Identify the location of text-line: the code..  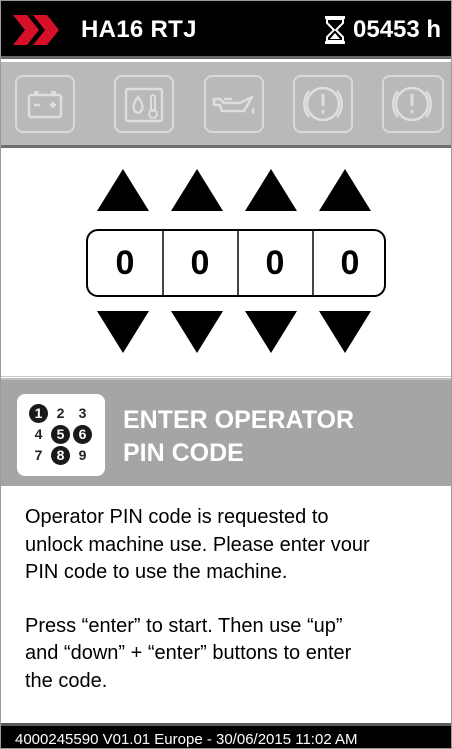
(66, 680).